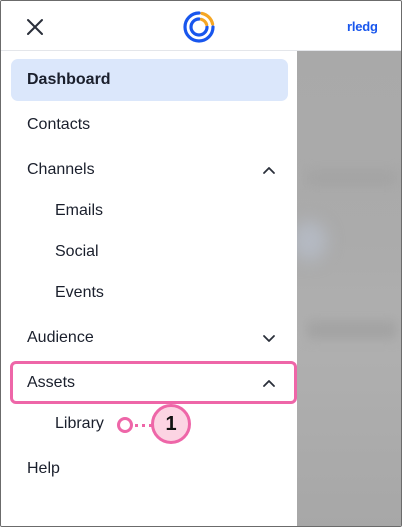  Describe the element at coordinates (60, 337) in the screenshot. I see `sidebar-item-label: Audience` at that location.